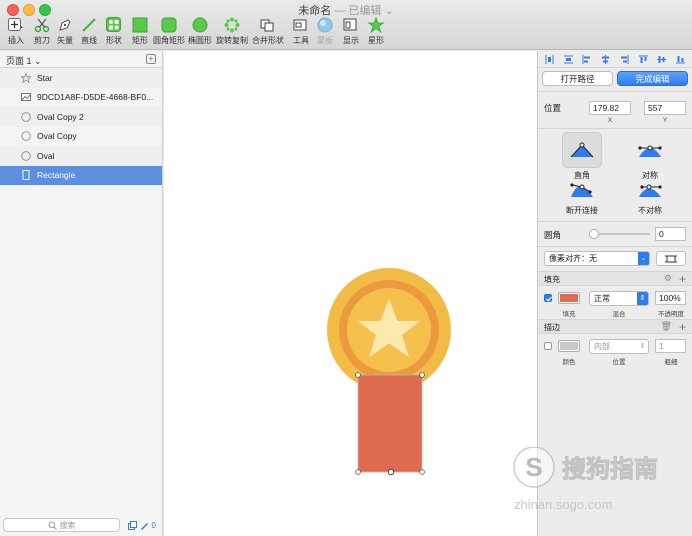  I want to click on fill-enabled-checkbox, so click(548, 298).